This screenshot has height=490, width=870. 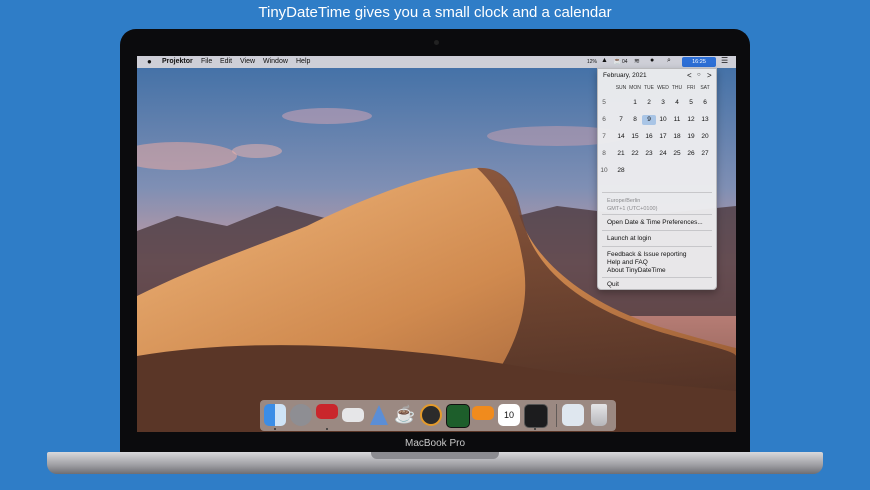 What do you see at coordinates (435, 443) in the screenshot?
I see `device-label: MacBook Pro` at bounding box center [435, 443].